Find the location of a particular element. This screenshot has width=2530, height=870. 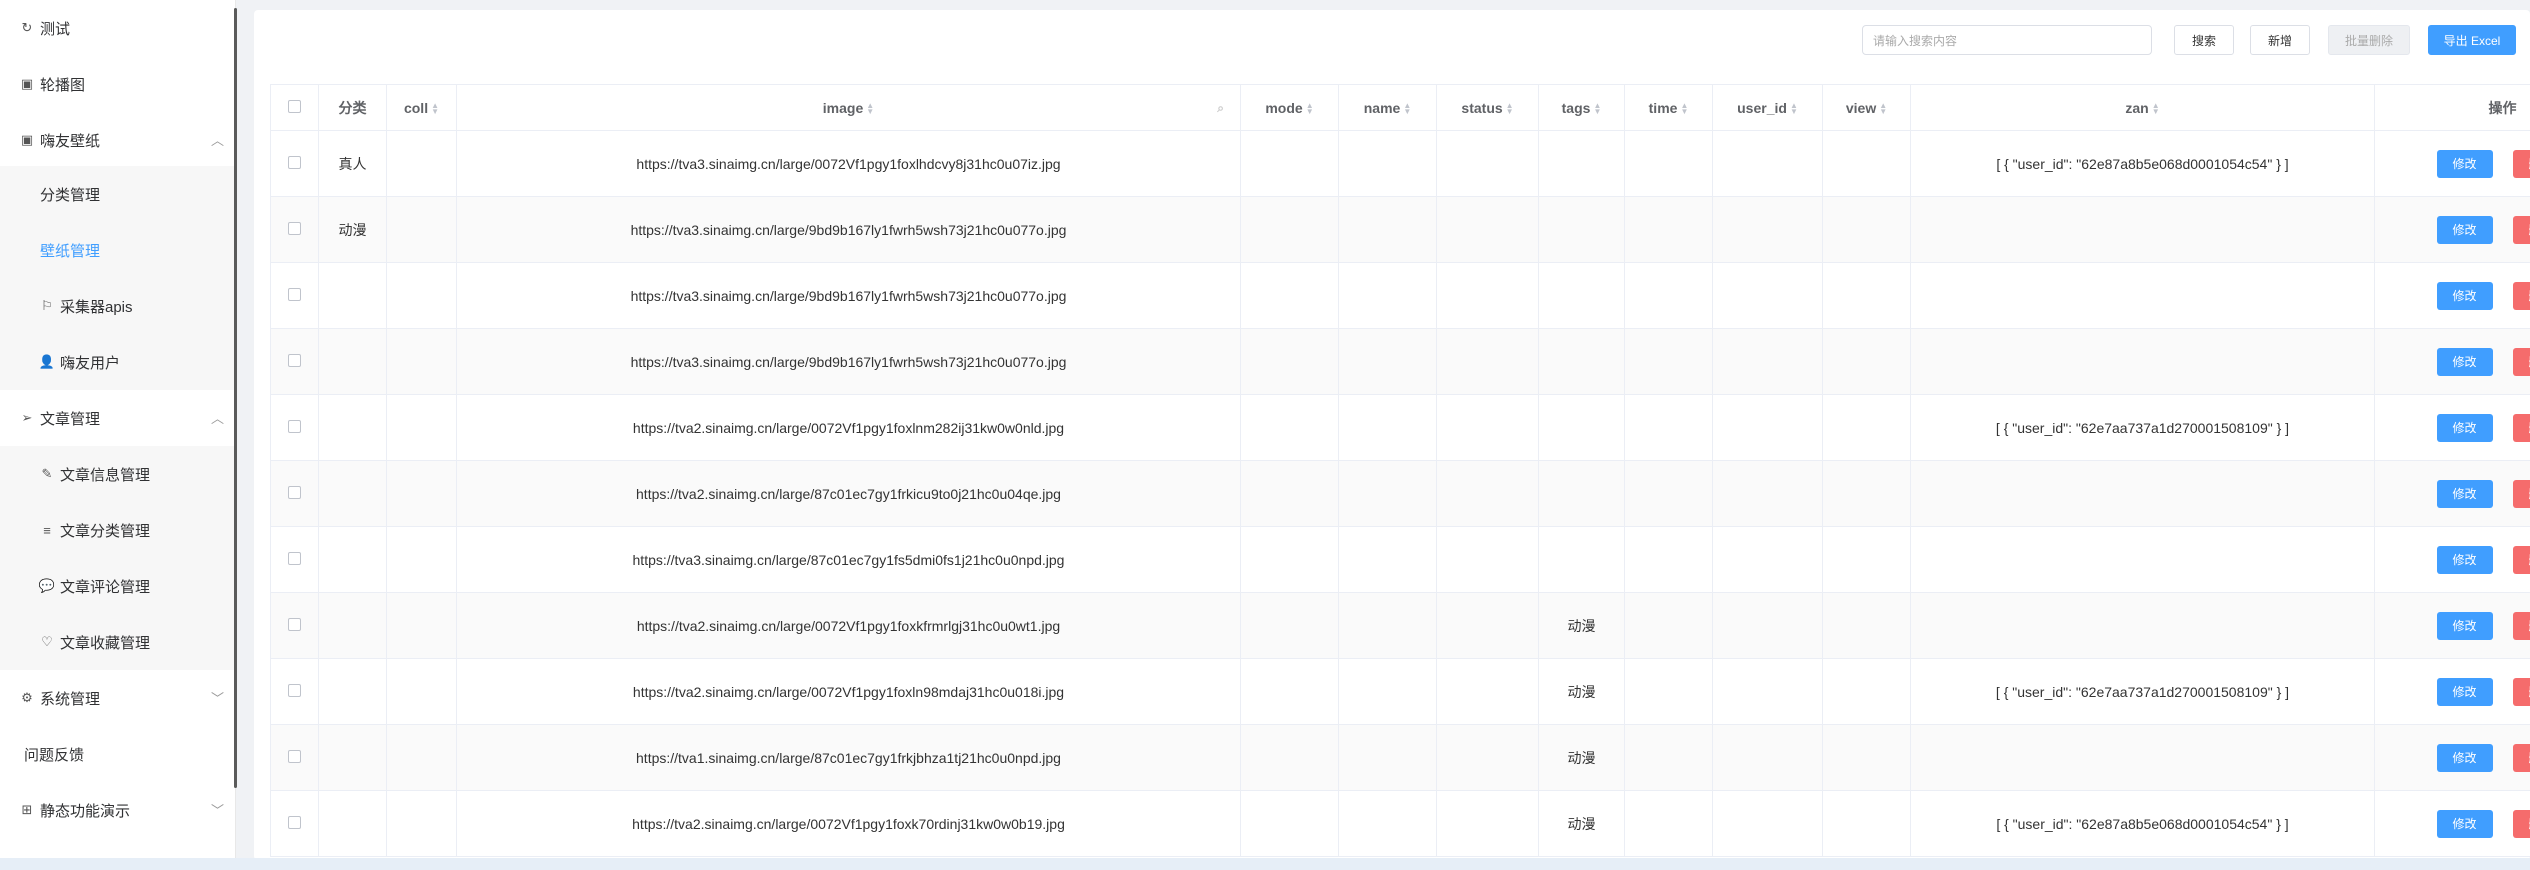

sidebar-item-12: ⚙ 系统管理 ﹀ is located at coordinates (117, 698).